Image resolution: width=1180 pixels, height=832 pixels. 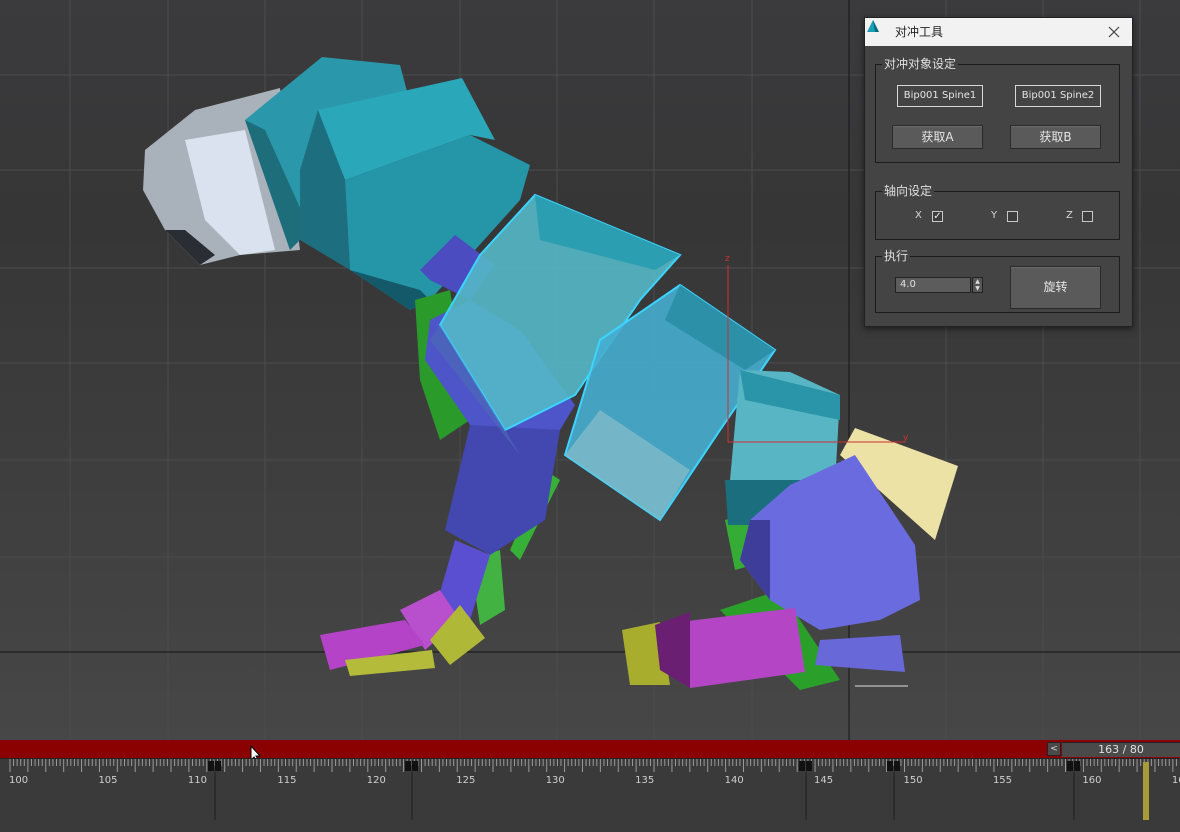 What do you see at coordinates (906, 438) in the screenshot?
I see `gizmo-y-label: y` at bounding box center [906, 438].